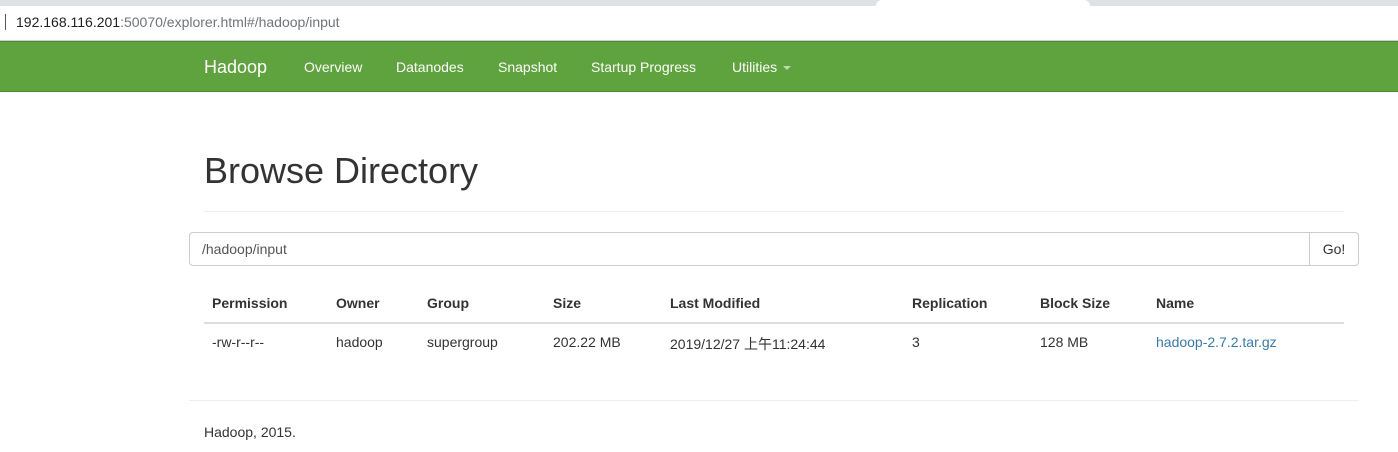 This screenshot has height=452, width=1398. Describe the element at coordinates (1175, 303) in the screenshot. I see `column-header-name: Name` at that location.